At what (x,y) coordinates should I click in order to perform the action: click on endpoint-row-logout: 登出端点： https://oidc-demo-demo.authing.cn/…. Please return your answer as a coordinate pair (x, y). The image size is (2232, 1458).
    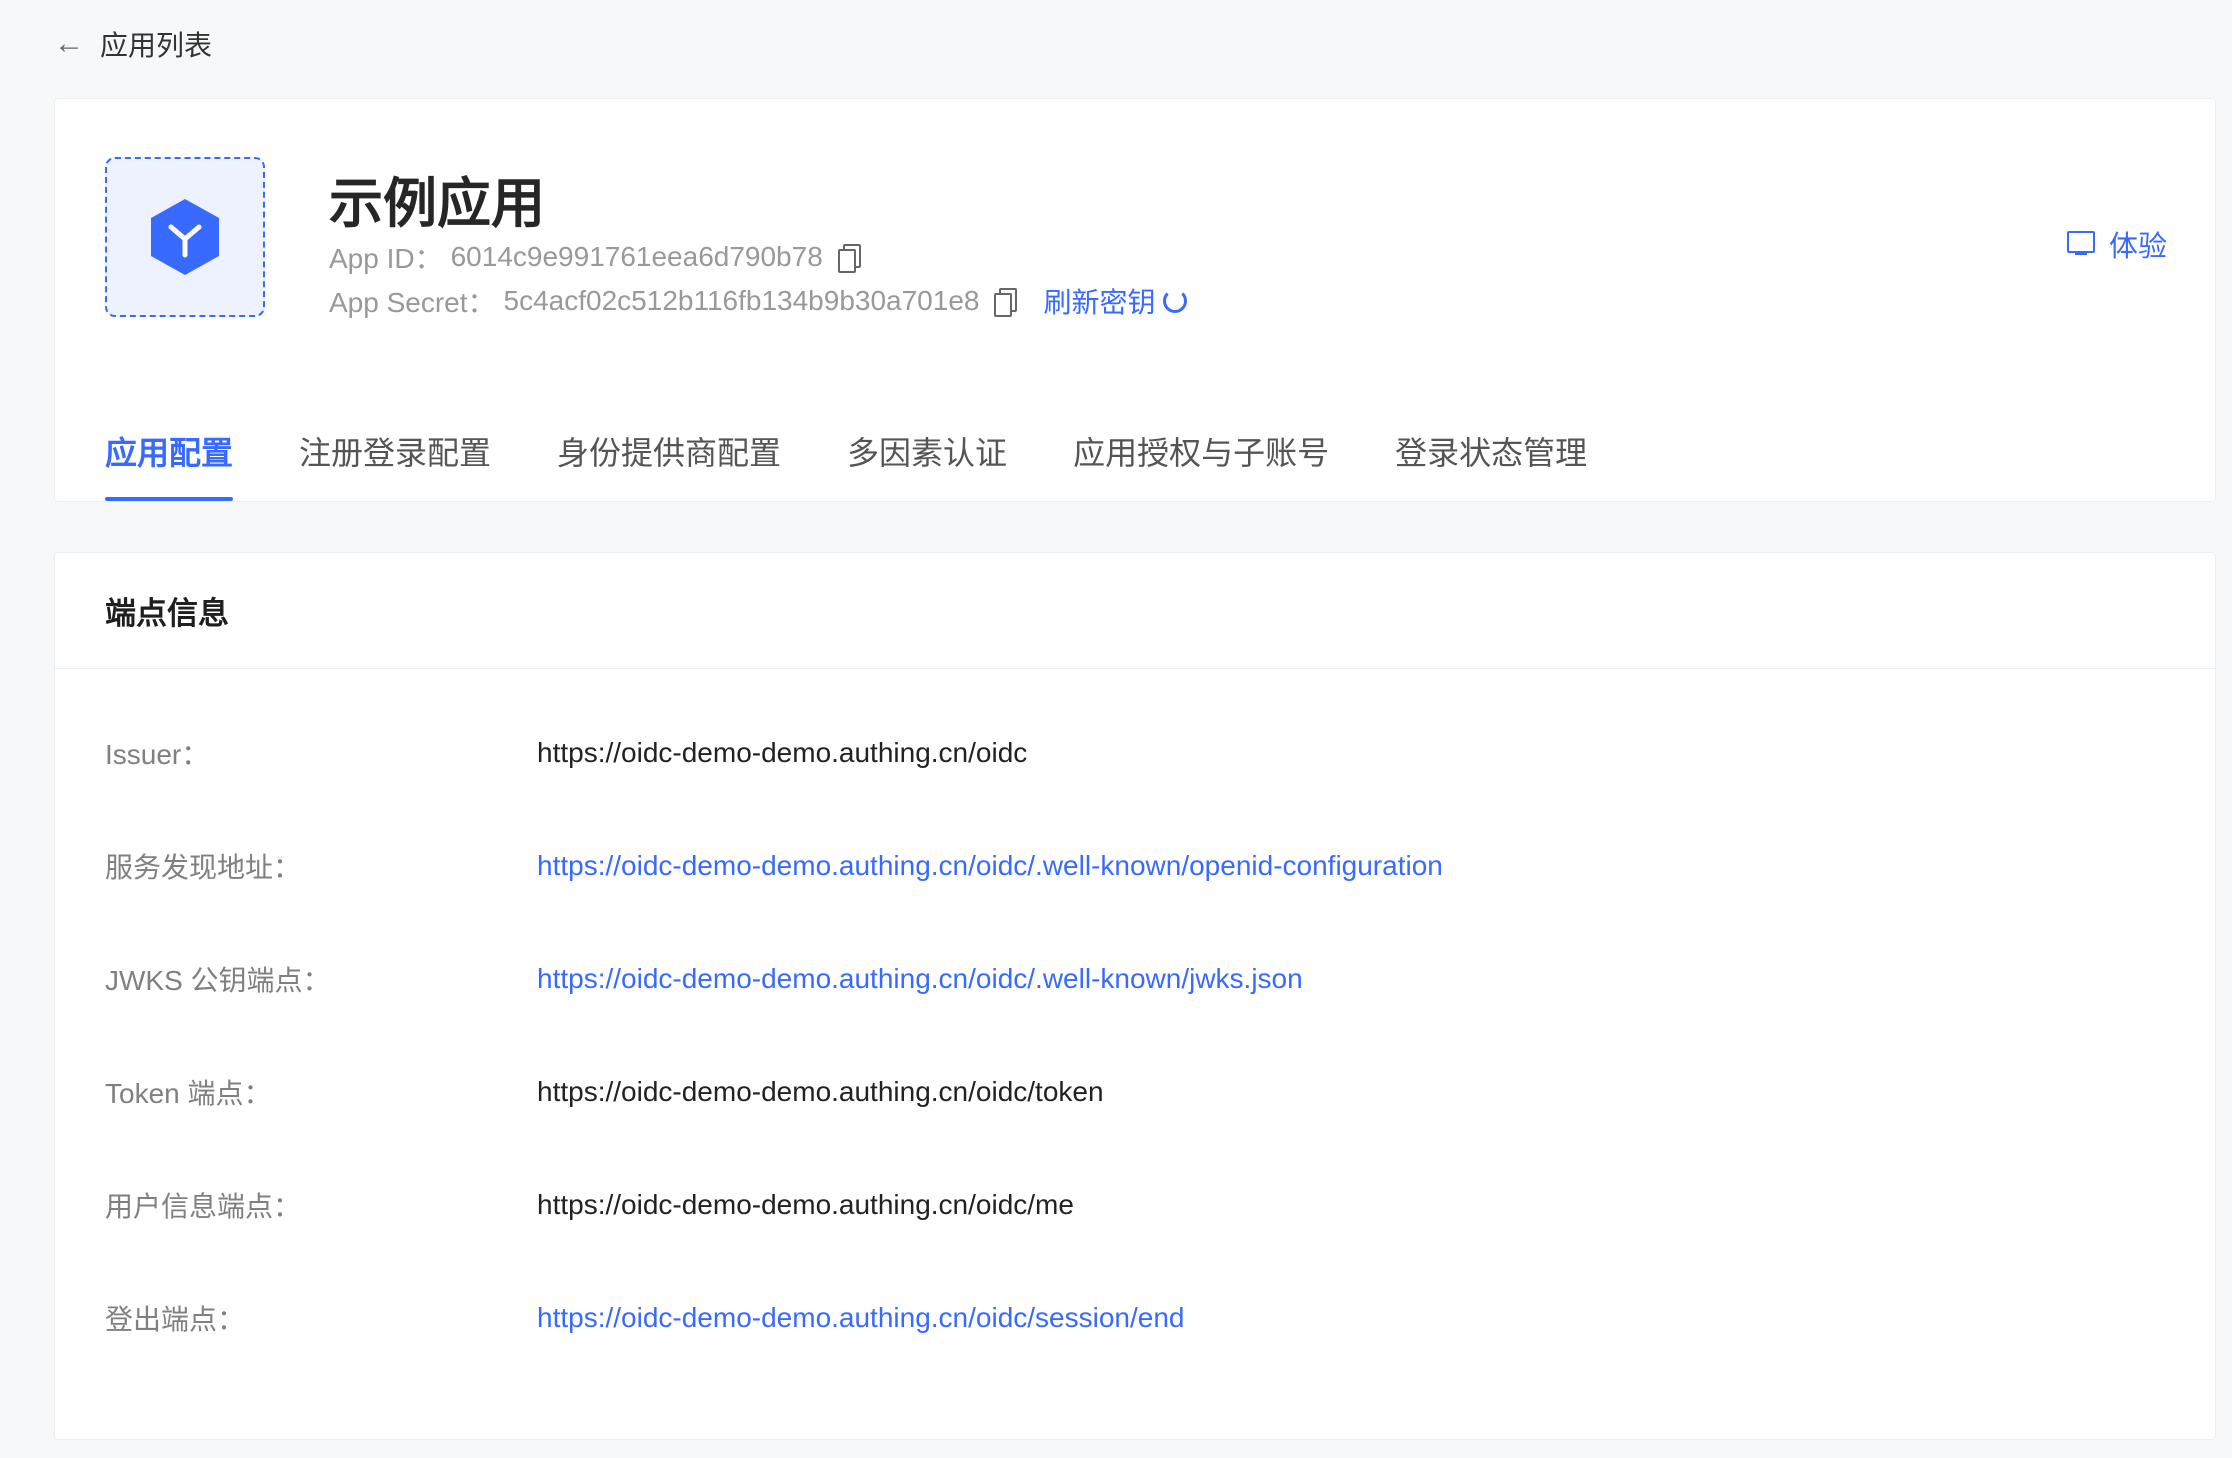
    Looking at the image, I should click on (645, 1318).